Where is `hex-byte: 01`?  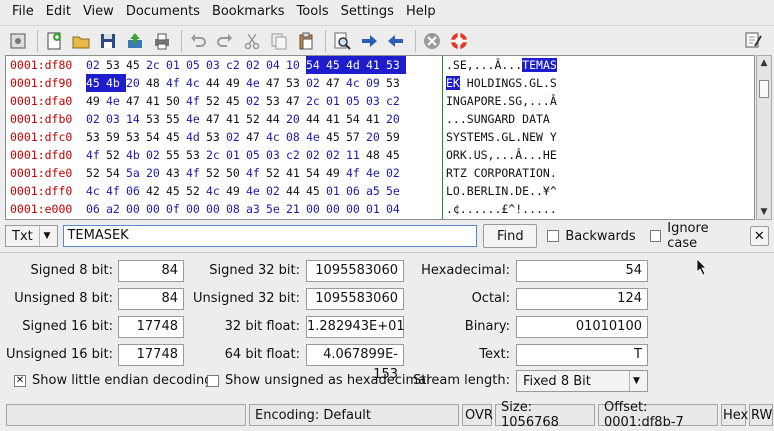 hex-byte: 01 is located at coordinates (296, 218).